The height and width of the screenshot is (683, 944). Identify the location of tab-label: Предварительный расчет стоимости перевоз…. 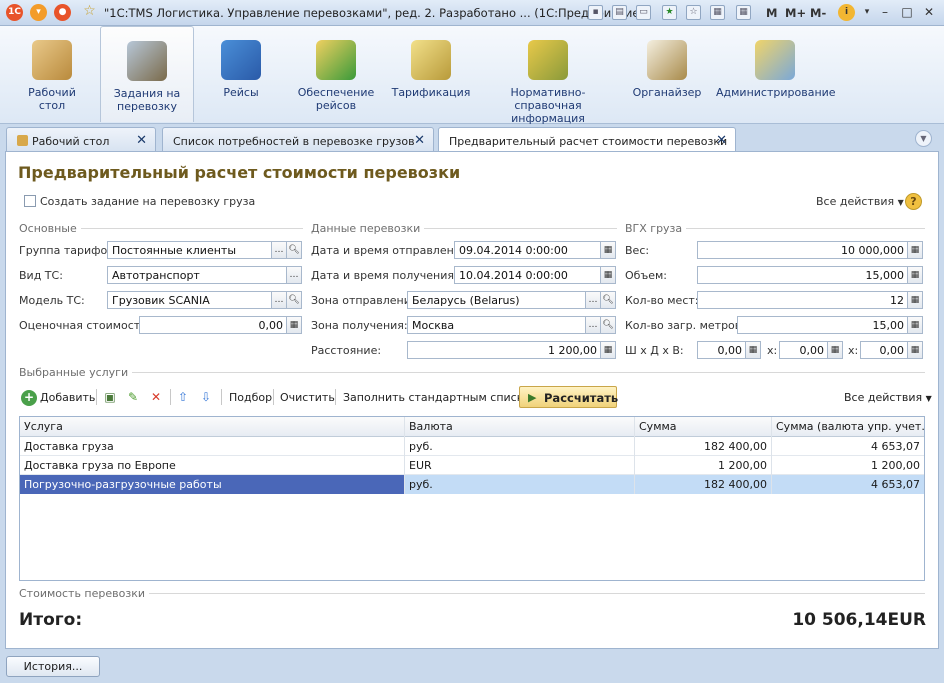
(588, 141).